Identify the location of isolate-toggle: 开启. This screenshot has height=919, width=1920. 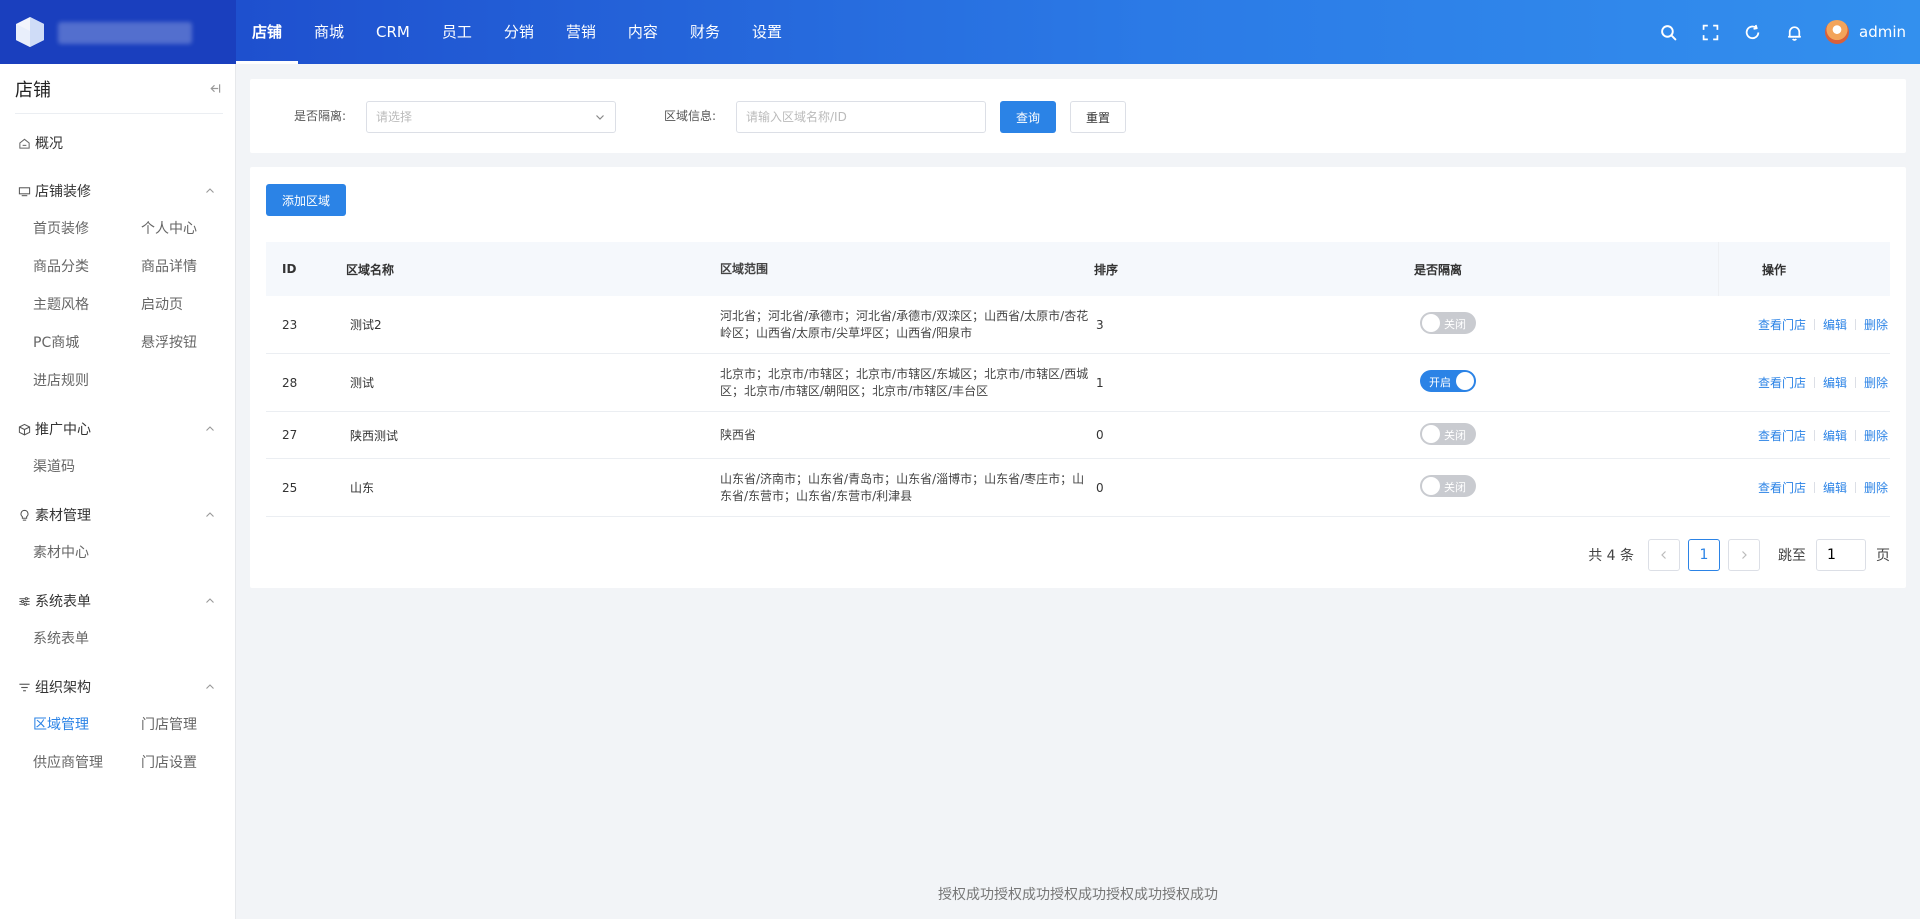
(1448, 381).